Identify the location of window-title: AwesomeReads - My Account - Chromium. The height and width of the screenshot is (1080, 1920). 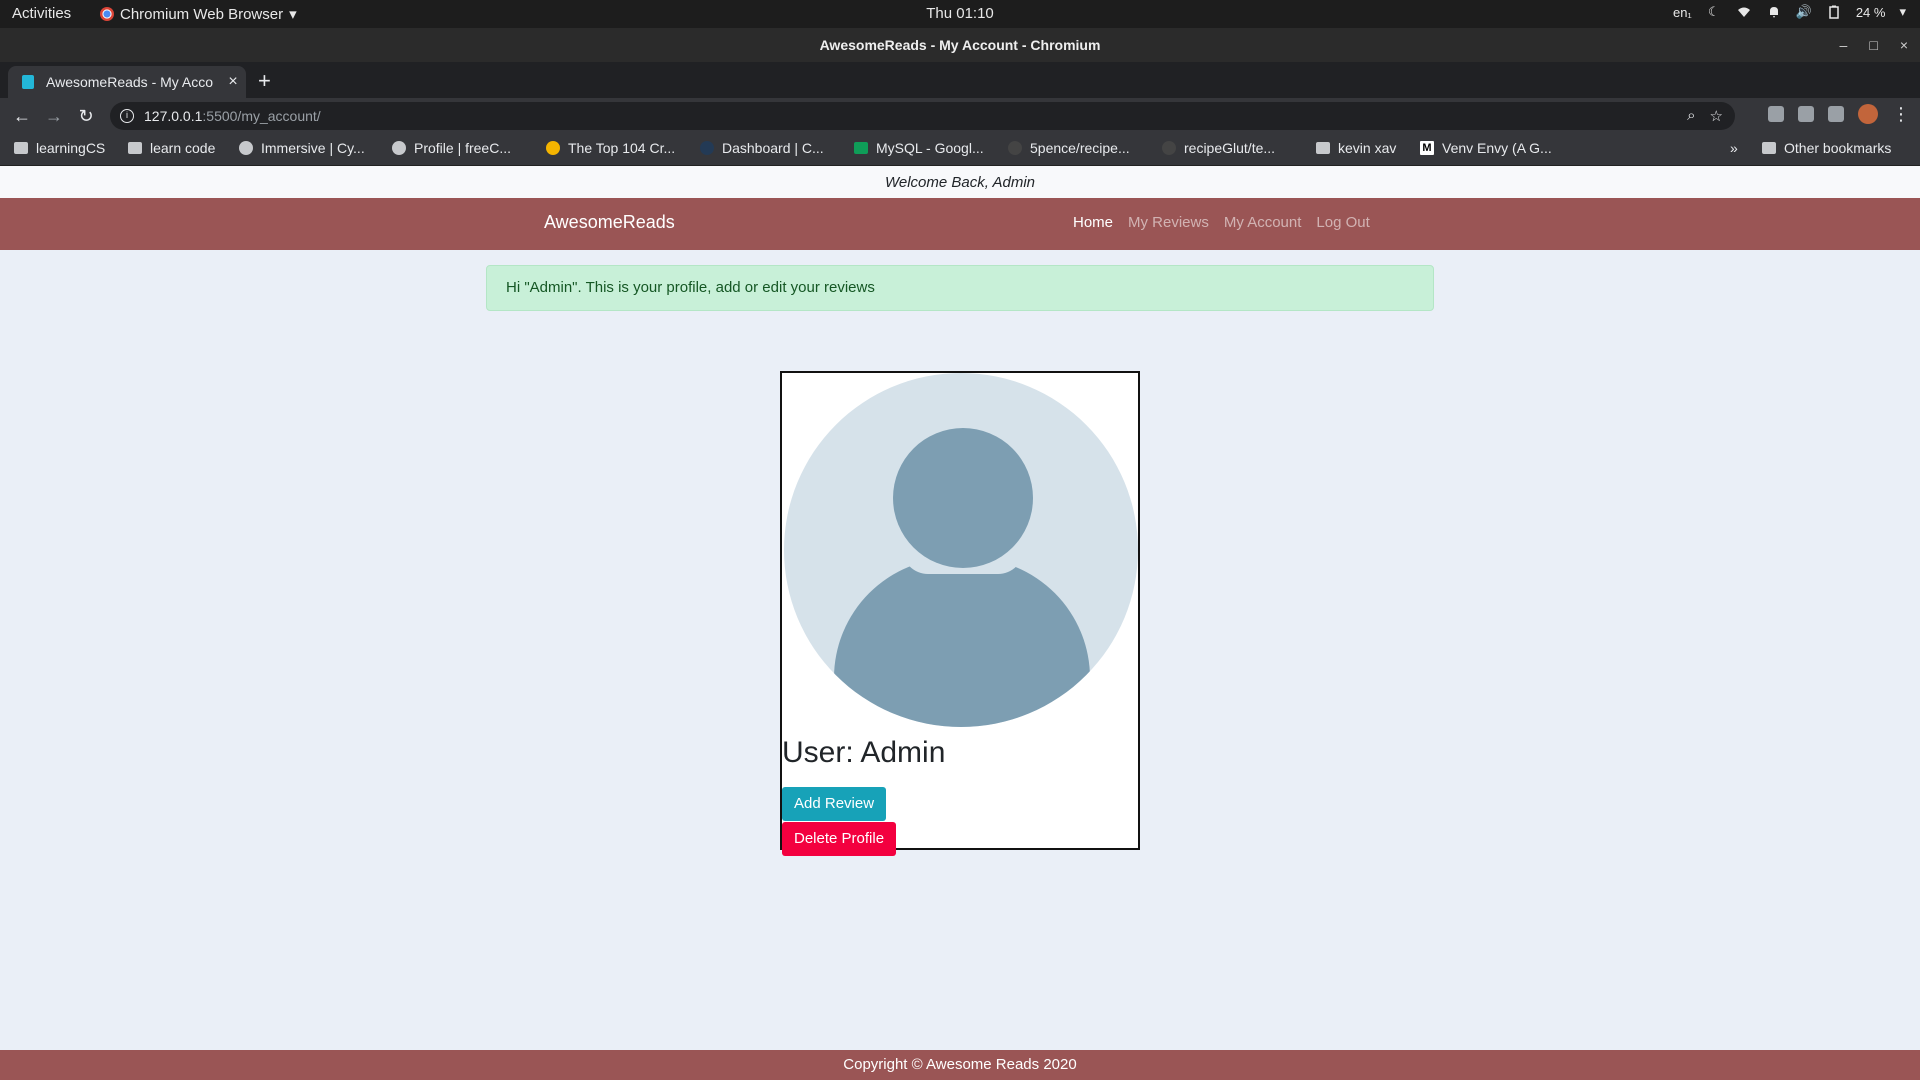
(960, 45).